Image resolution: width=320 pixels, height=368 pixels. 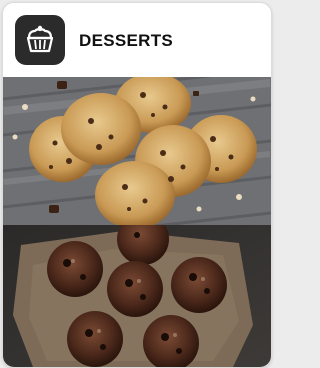 I want to click on cupcake-icon, so click(x=40, y=40).